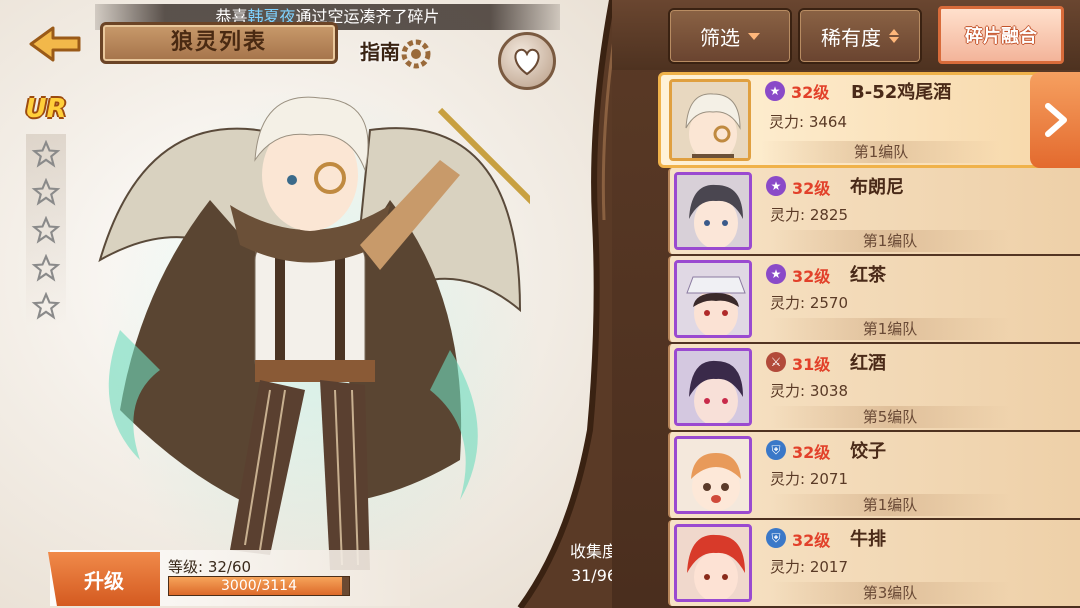  What do you see at coordinates (380, 50) in the screenshot?
I see `guide-button: 指南` at bounding box center [380, 50].